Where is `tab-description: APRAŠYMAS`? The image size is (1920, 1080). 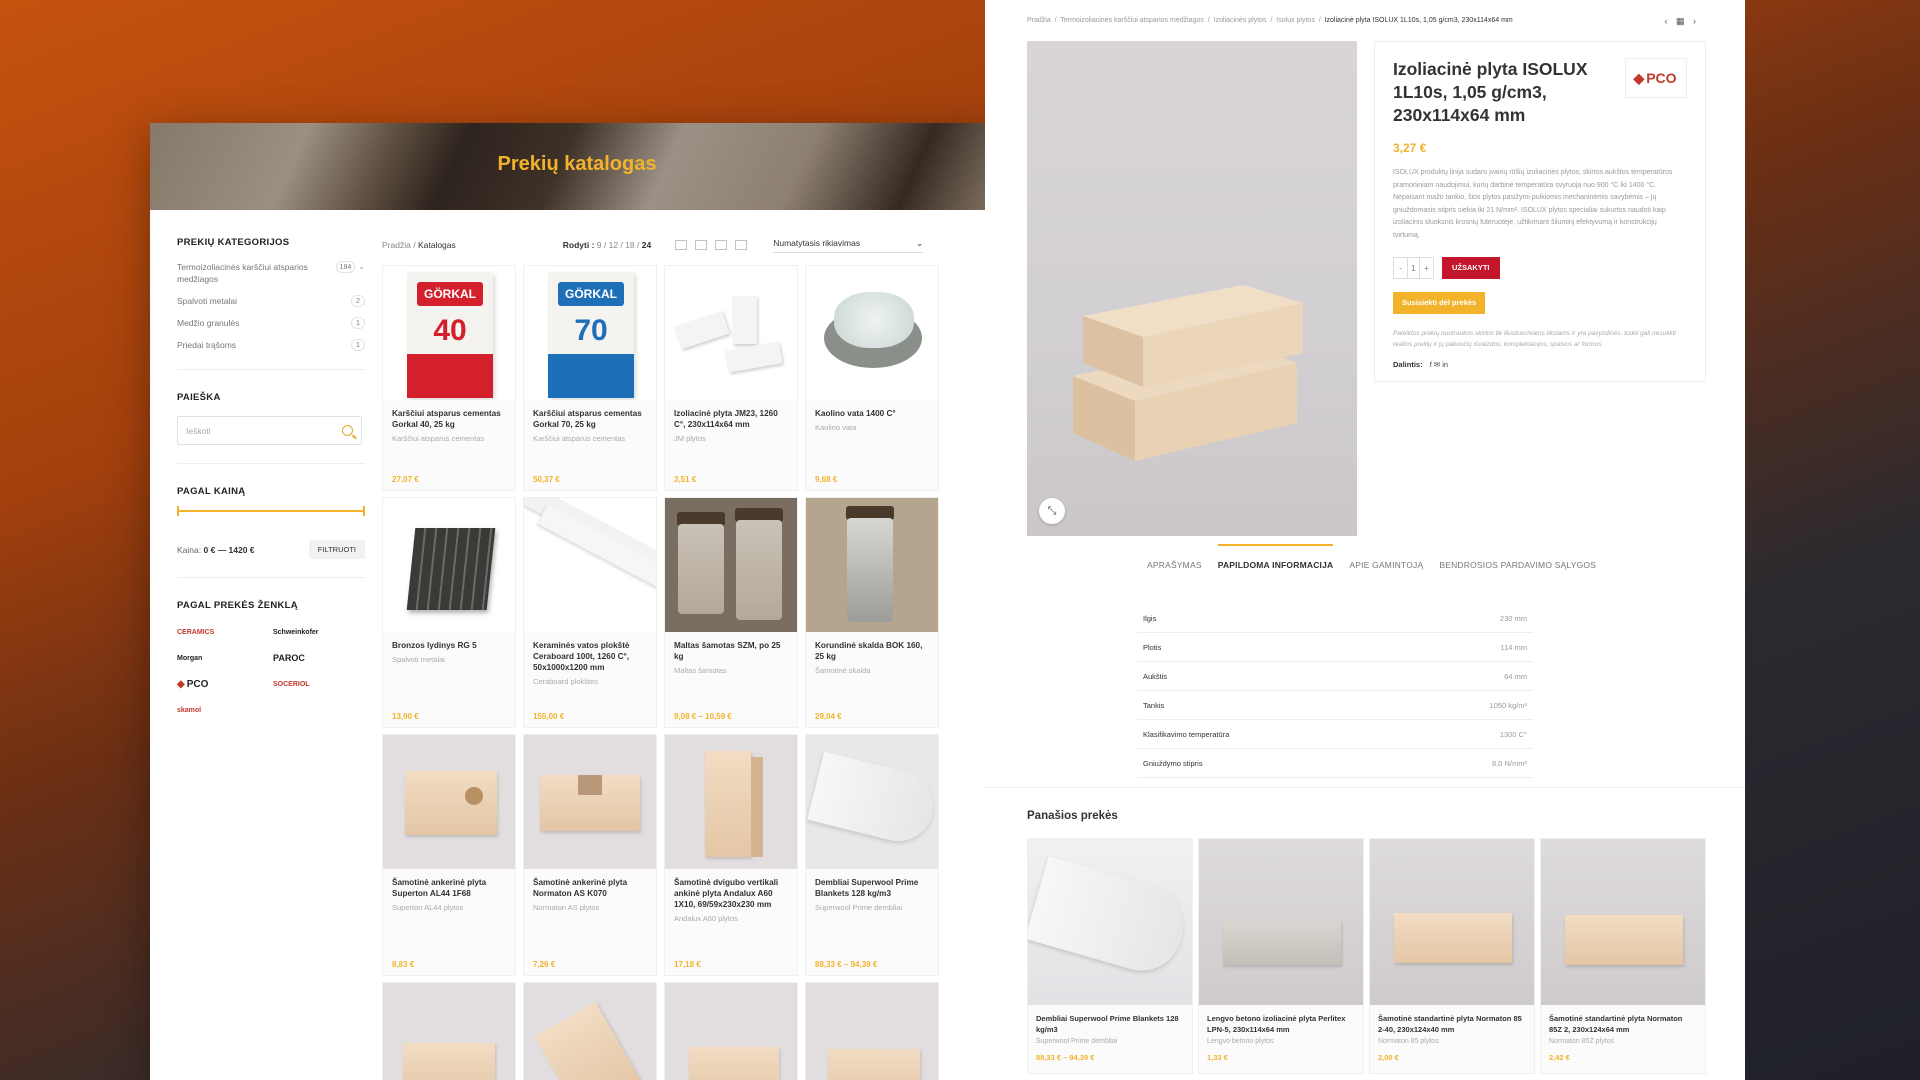
tab-description: APRAŠYMAS is located at coordinates (1174, 565).